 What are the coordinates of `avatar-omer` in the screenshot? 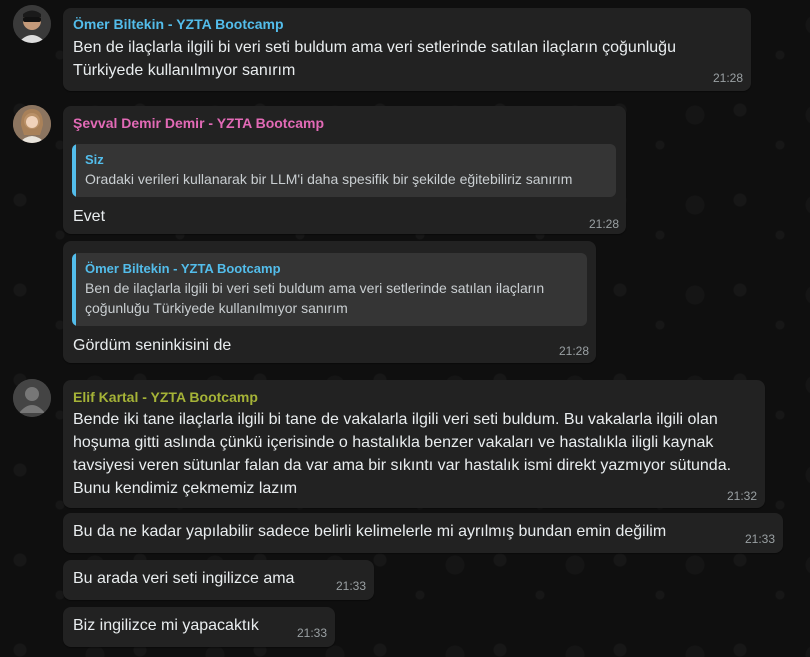 It's located at (32, 24).